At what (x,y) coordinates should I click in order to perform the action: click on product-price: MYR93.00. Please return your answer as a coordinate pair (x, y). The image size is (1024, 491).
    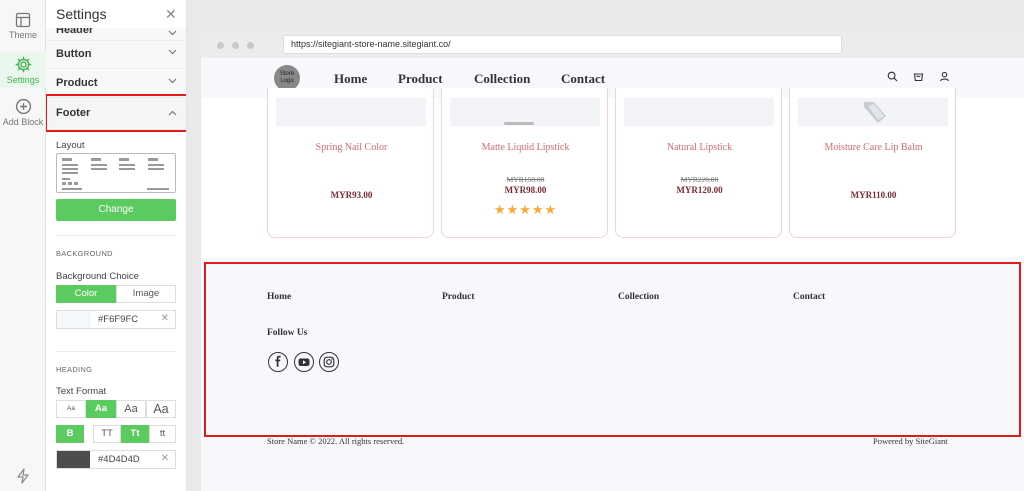
    Looking at the image, I should click on (351, 195).